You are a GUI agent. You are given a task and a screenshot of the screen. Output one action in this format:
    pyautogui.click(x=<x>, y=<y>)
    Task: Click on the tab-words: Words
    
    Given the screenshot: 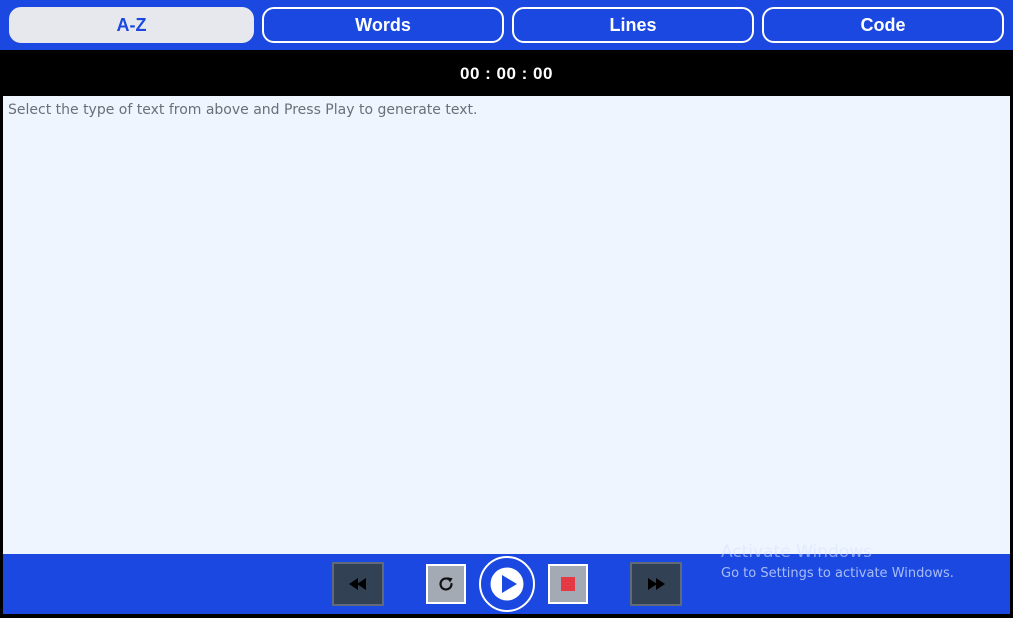 What is the action you would take?
    pyautogui.click(x=383, y=25)
    